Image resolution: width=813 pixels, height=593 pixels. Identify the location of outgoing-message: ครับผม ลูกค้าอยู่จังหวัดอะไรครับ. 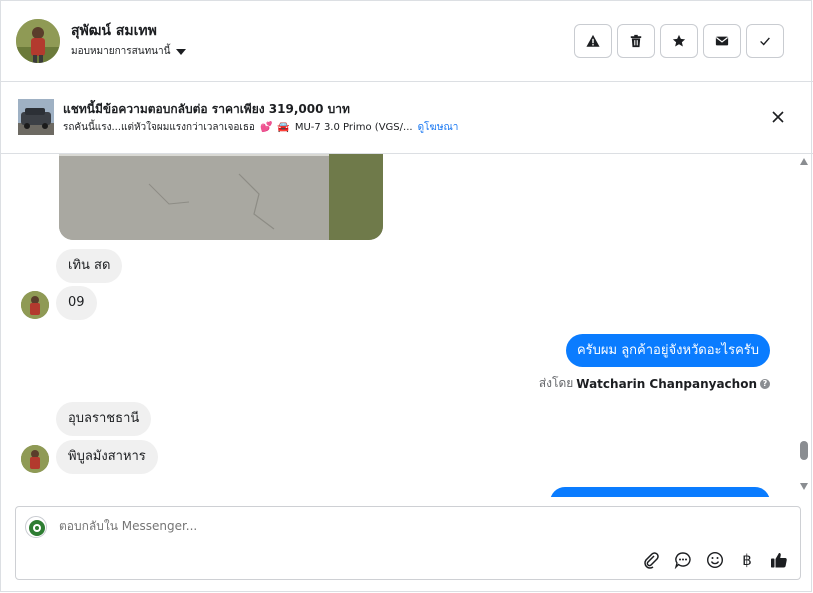
(667, 350).